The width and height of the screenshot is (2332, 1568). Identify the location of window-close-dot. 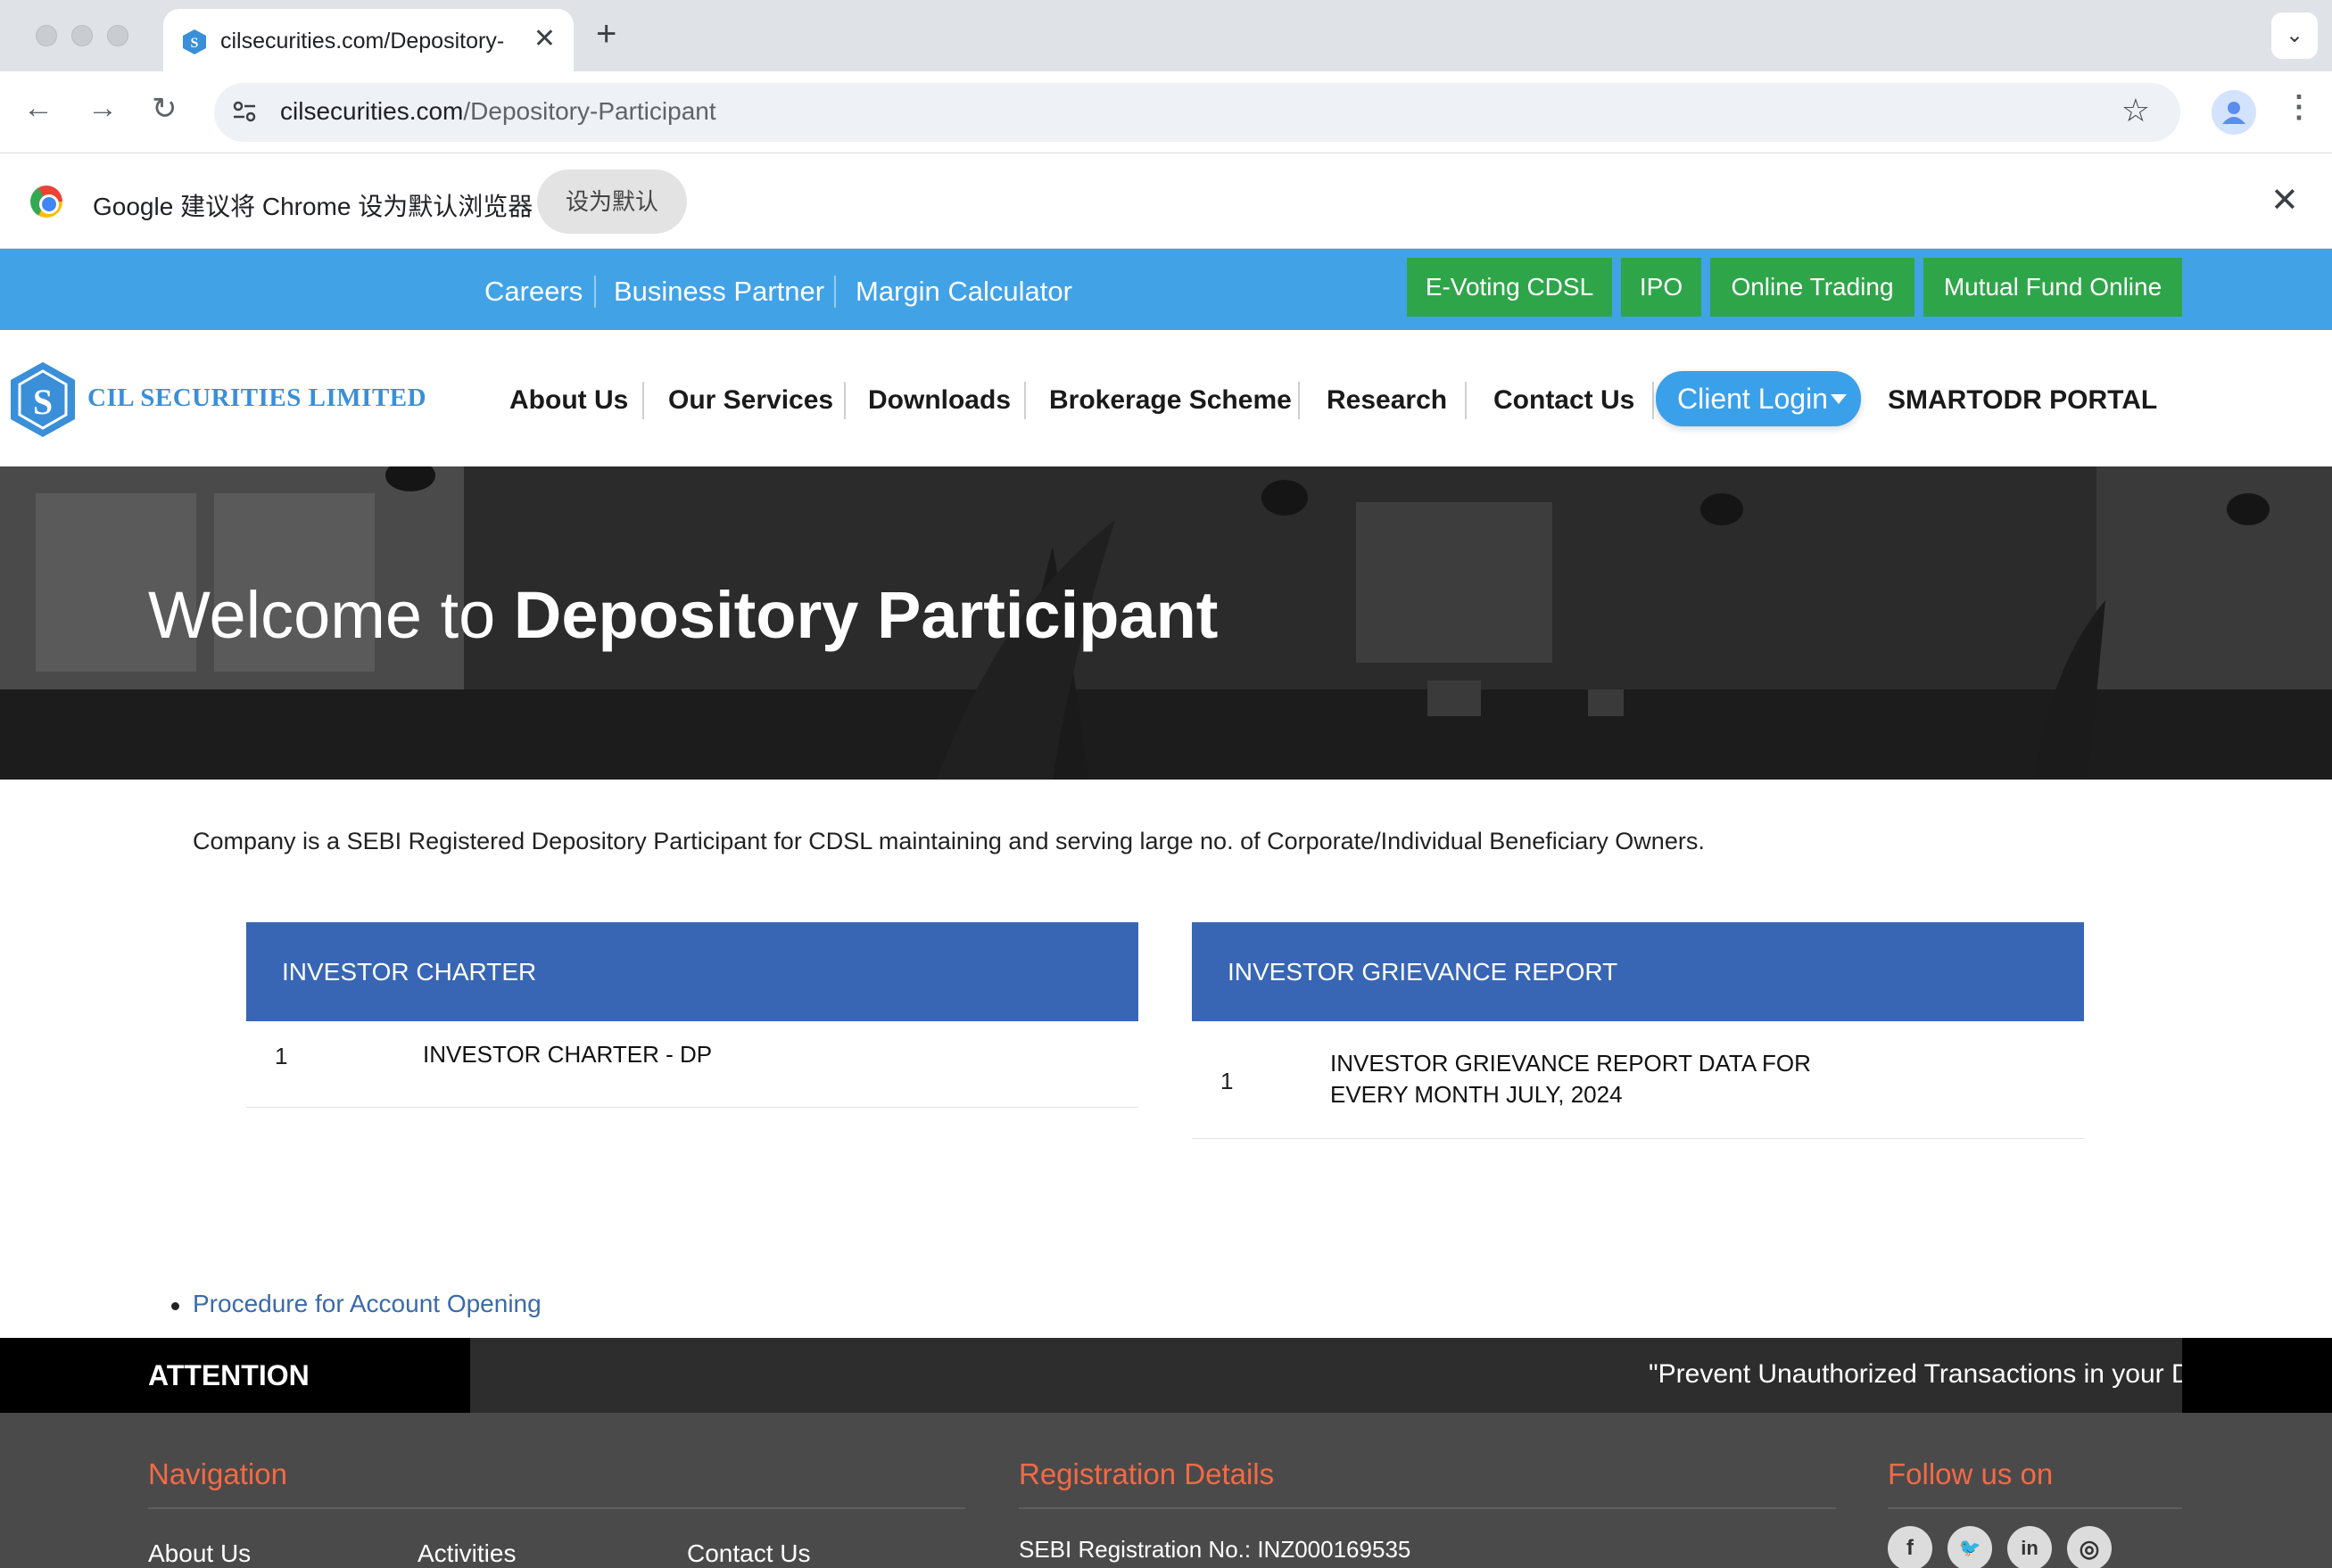
(46, 35).